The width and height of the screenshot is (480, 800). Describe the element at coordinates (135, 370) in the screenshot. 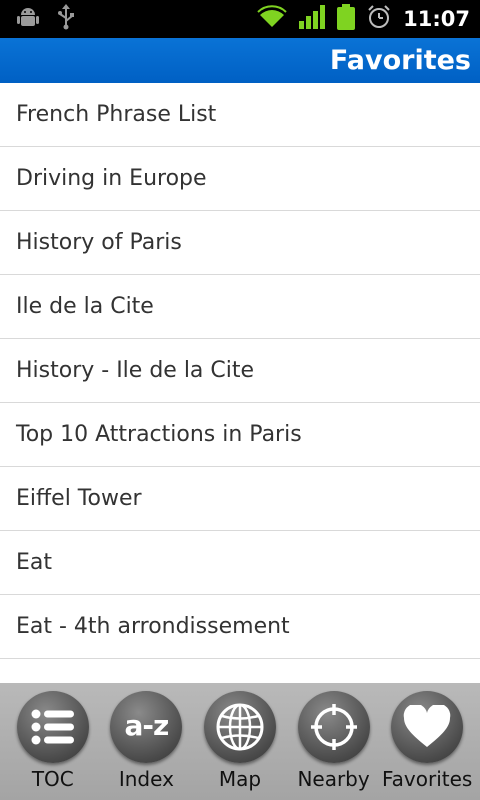

I see `list-item-label: History - Ile de la Cite` at that location.